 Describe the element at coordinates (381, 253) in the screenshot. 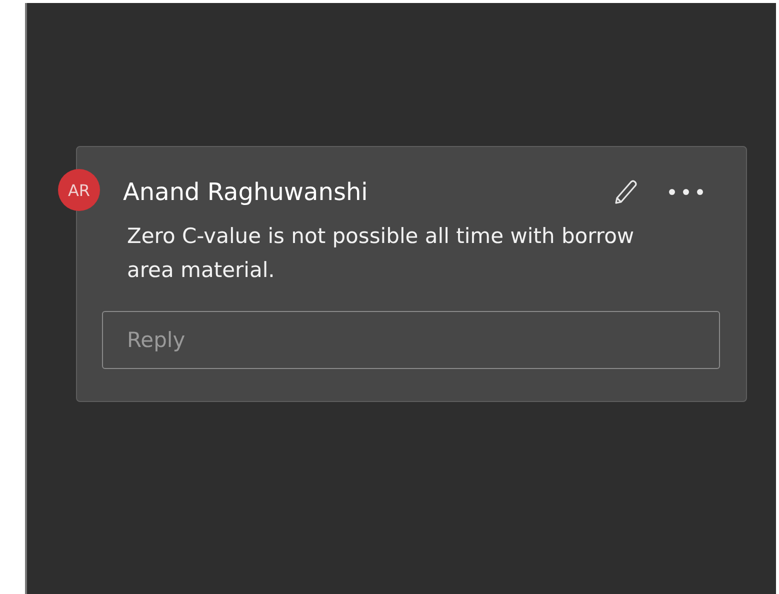

I see `comment-text: Zero C-value is not possible all time with borrow area material.` at that location.